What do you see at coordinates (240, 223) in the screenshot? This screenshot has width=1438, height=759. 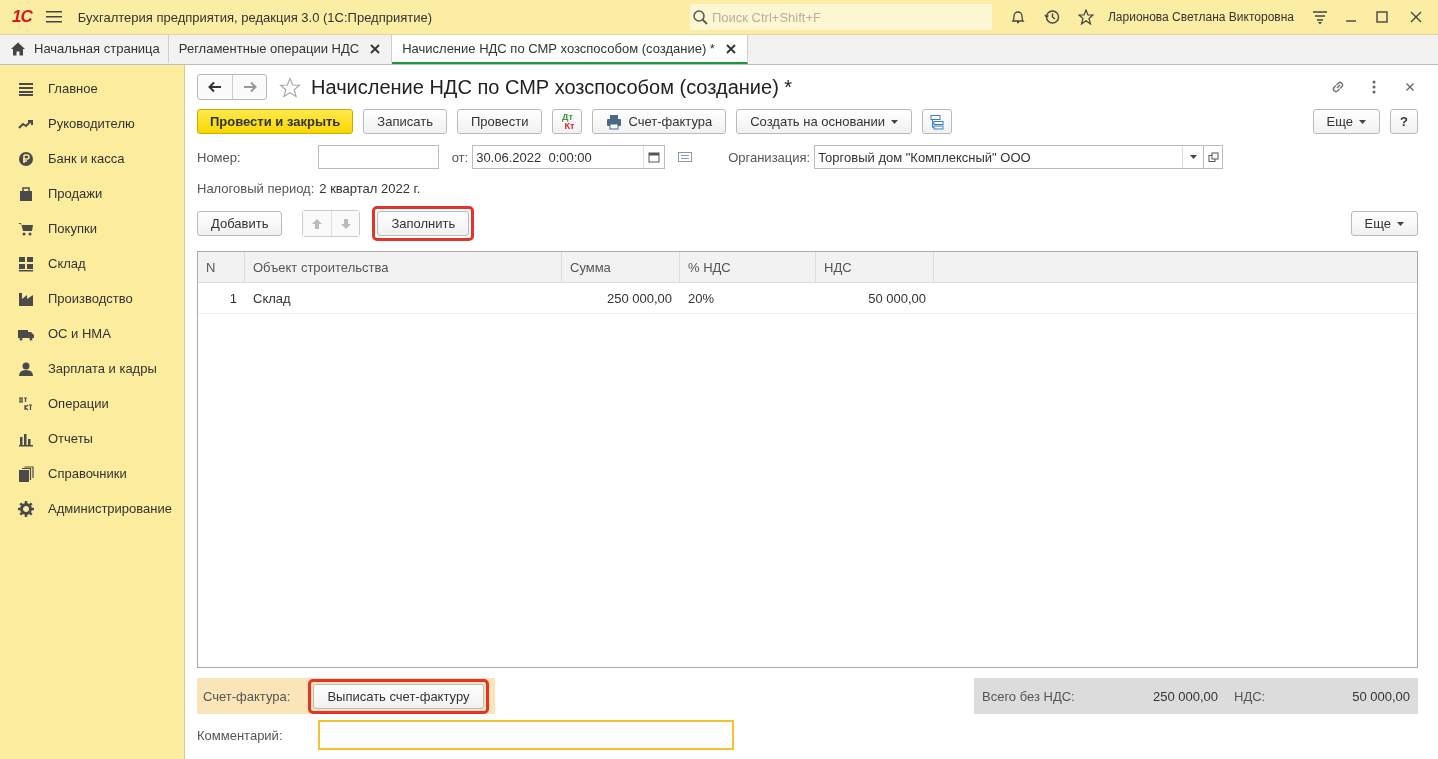 I see `add-button: Добавить` at bounding box center [240, 223].